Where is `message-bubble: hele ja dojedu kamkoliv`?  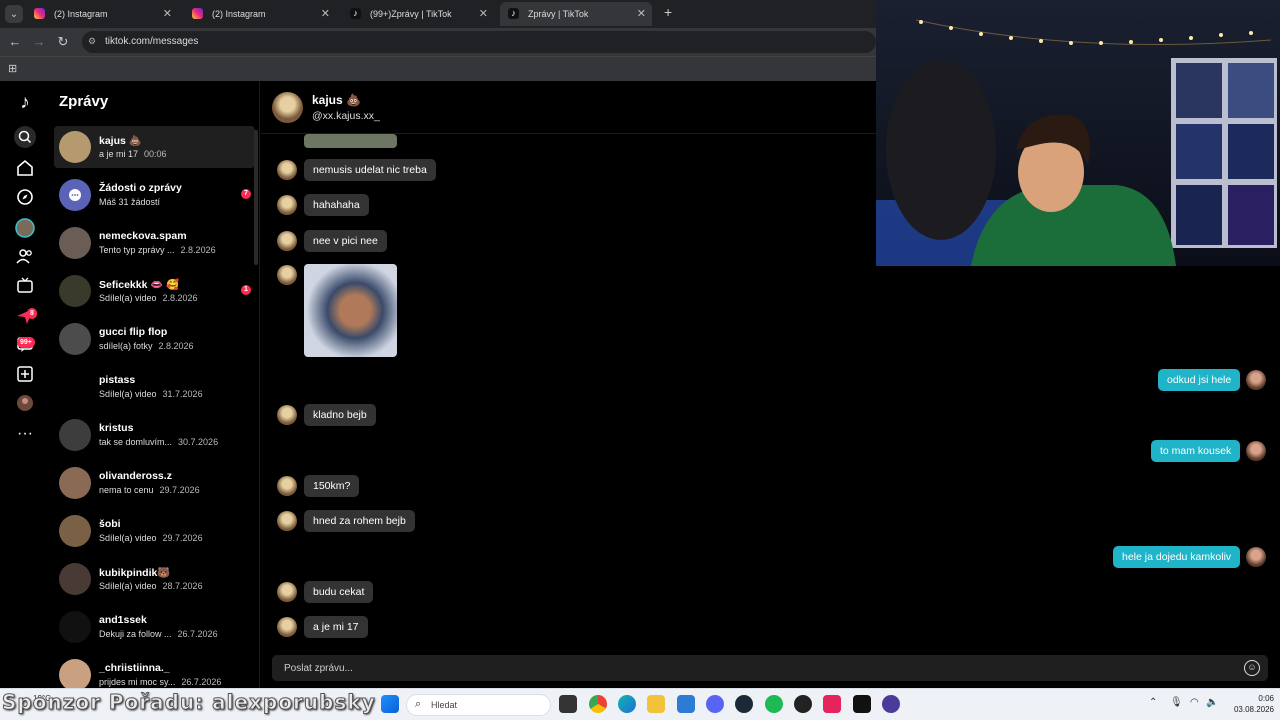 message-bubble: hele ja dojedu kamkoliv is located at coordinates (1177, 557).